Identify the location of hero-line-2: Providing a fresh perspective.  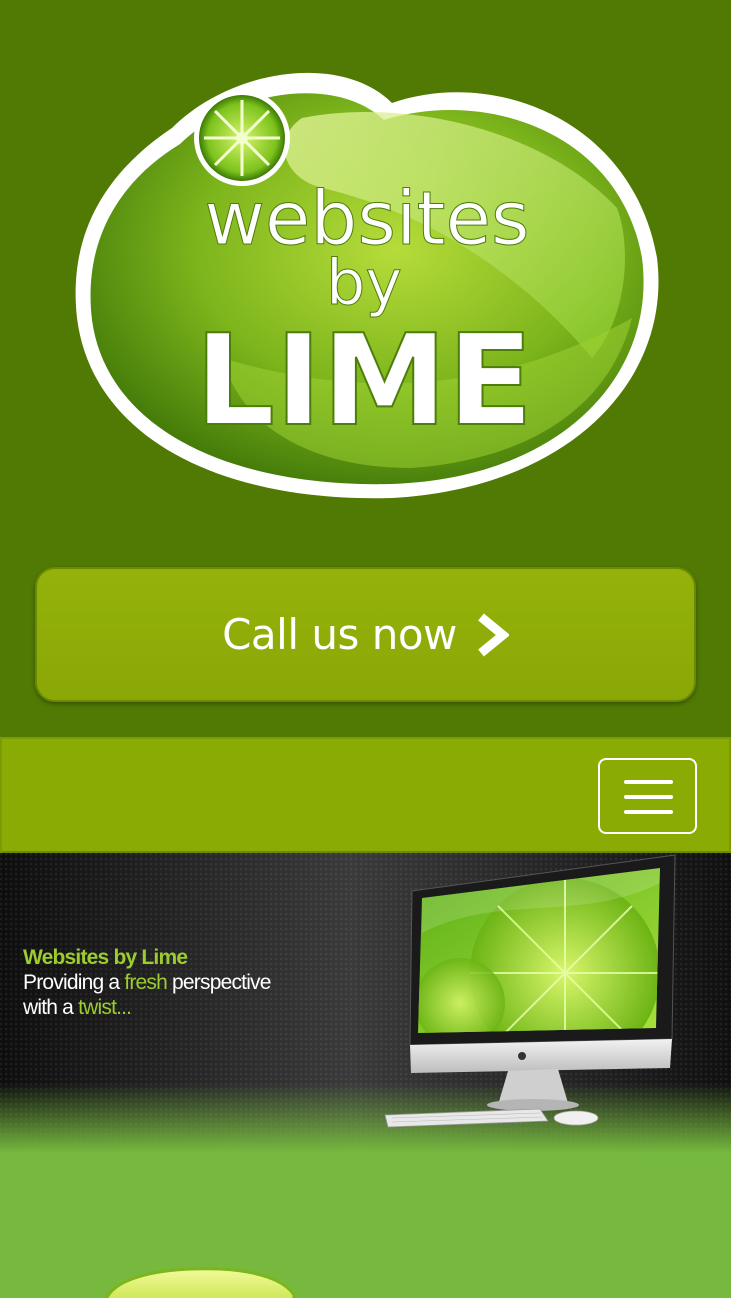
(147, 982).